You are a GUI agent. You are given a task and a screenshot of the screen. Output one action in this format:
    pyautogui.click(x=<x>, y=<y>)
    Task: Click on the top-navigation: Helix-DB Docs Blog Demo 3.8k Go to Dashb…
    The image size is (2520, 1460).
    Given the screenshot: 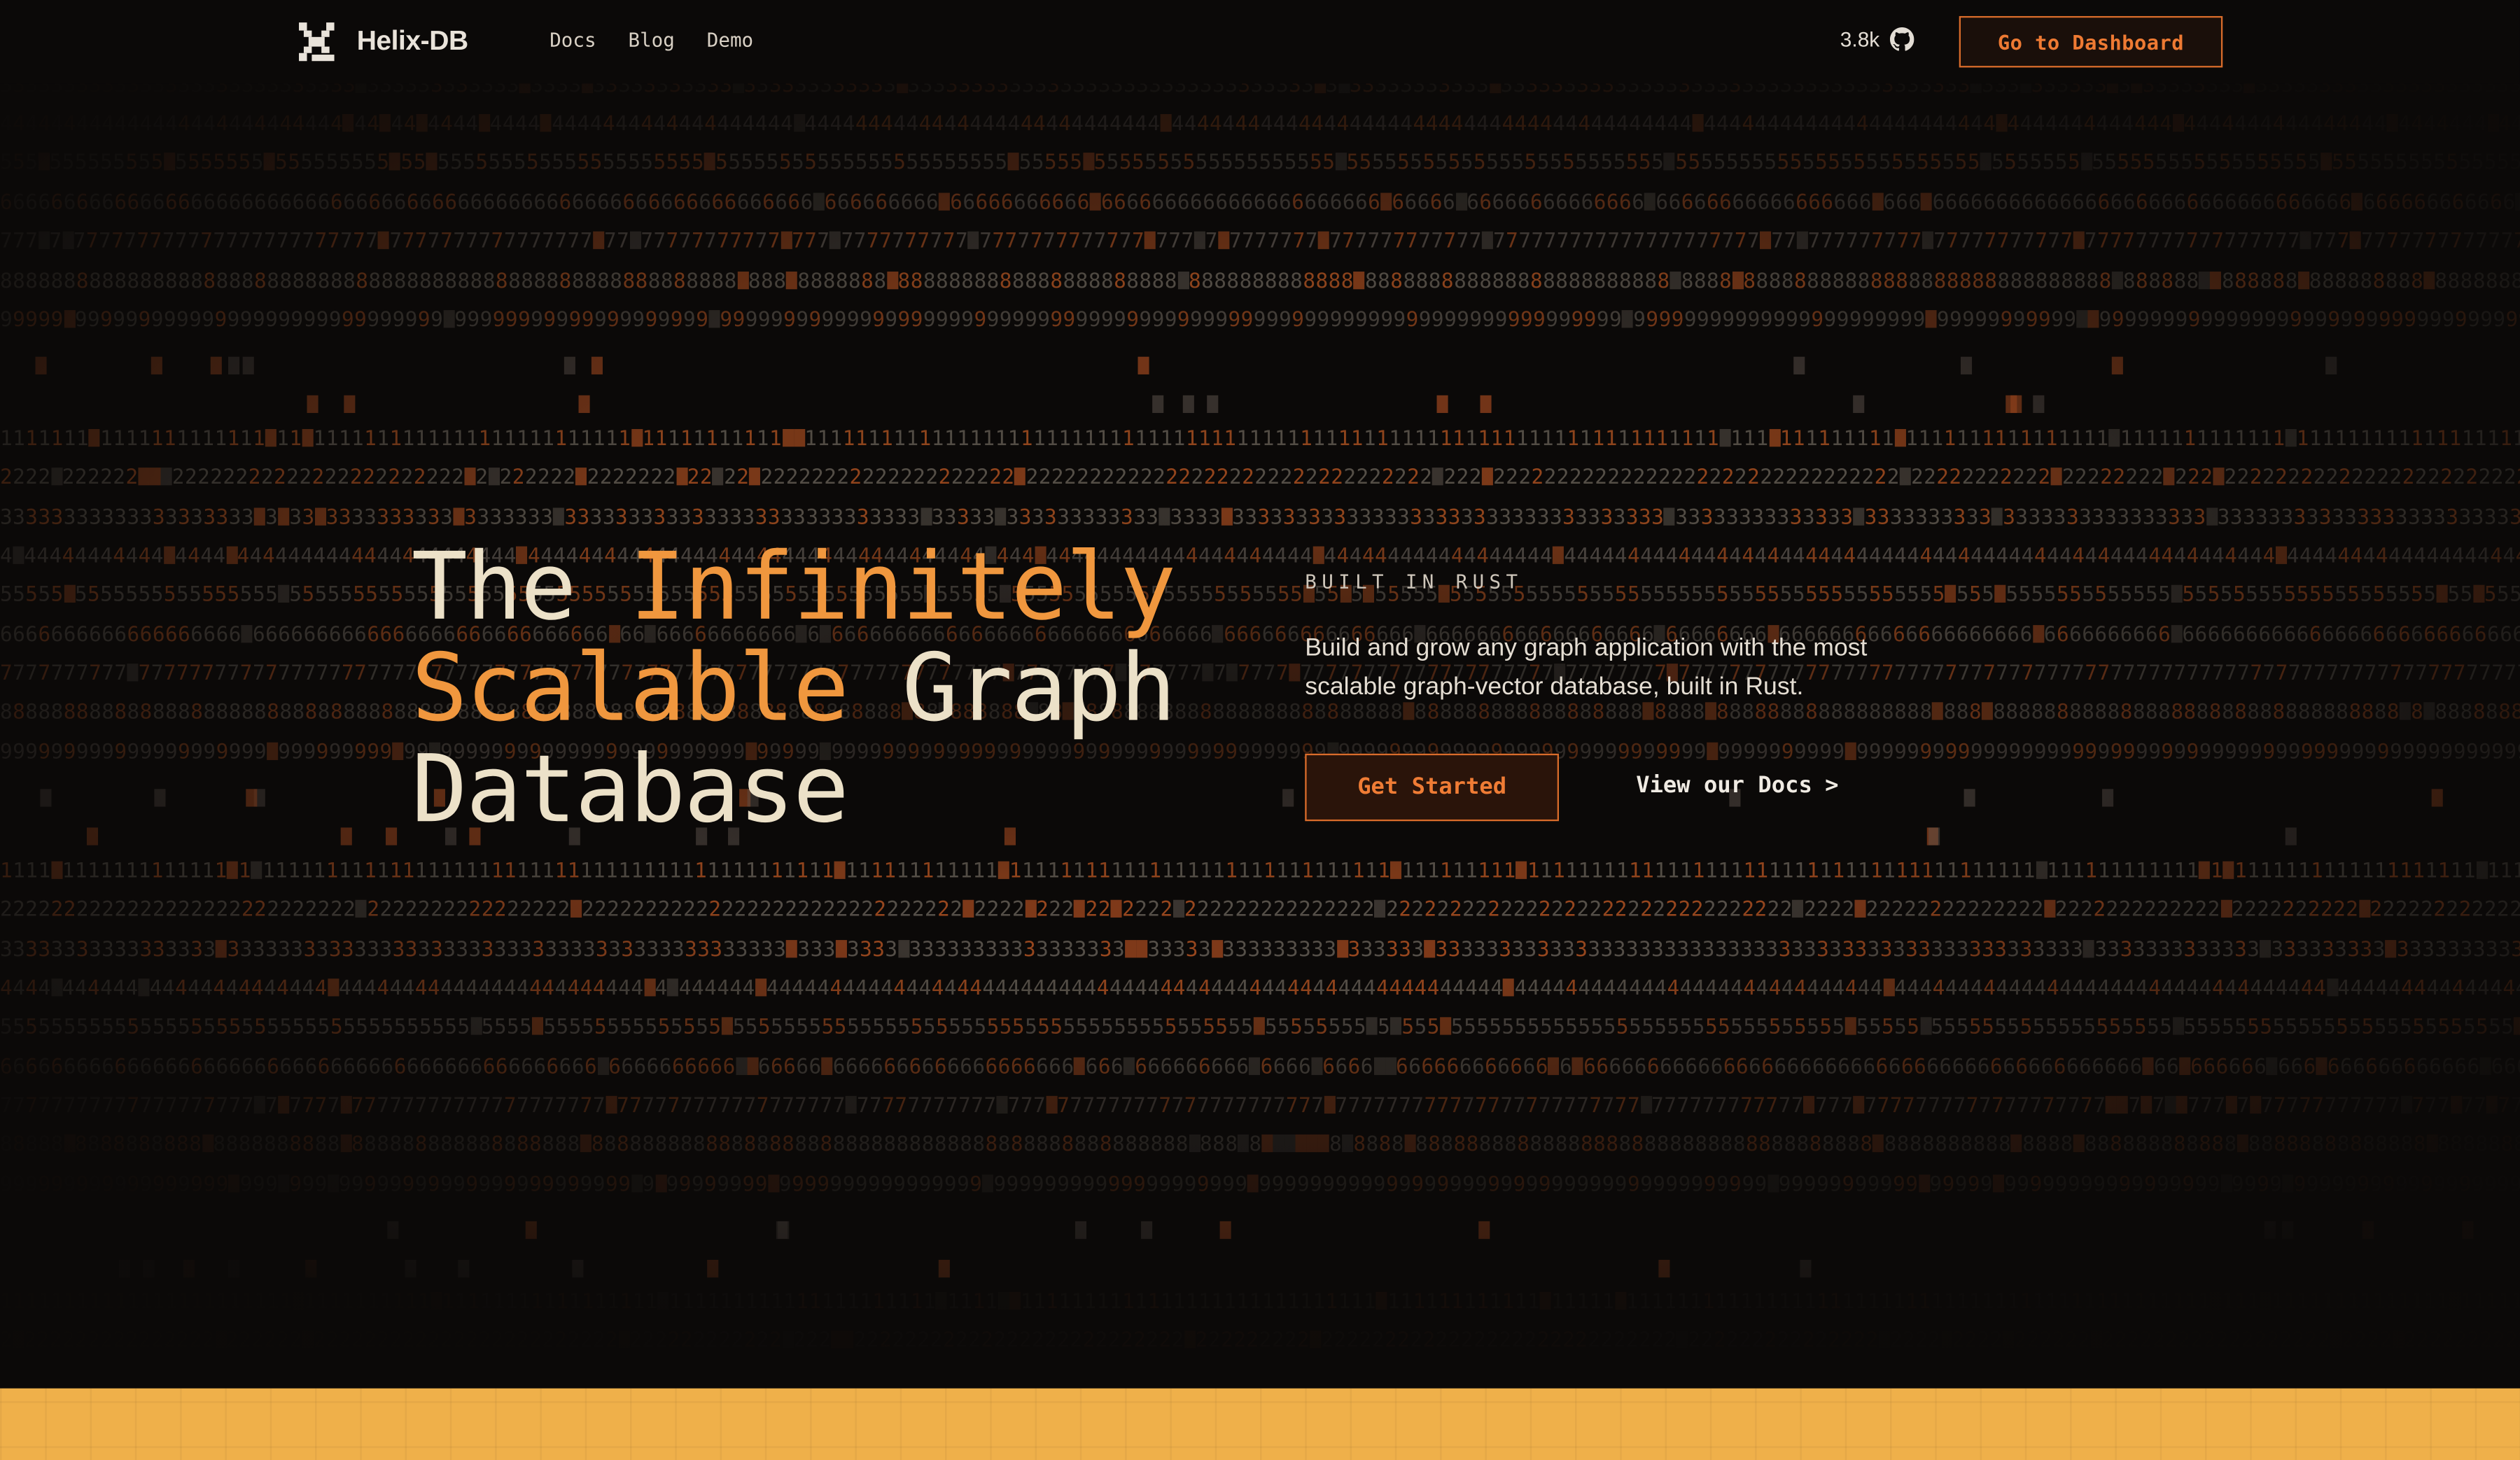 What is the action you would take?
    pyautogui.click(x=1260, y=42)
    